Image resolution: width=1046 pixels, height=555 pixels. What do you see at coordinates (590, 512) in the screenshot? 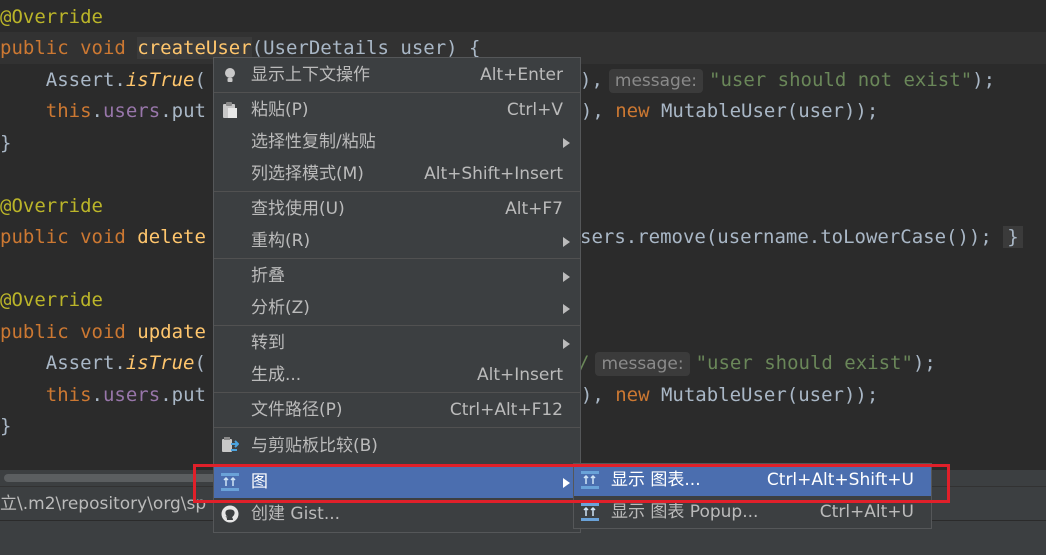
I see `diagram-icon` at bounding box center [590, 512].